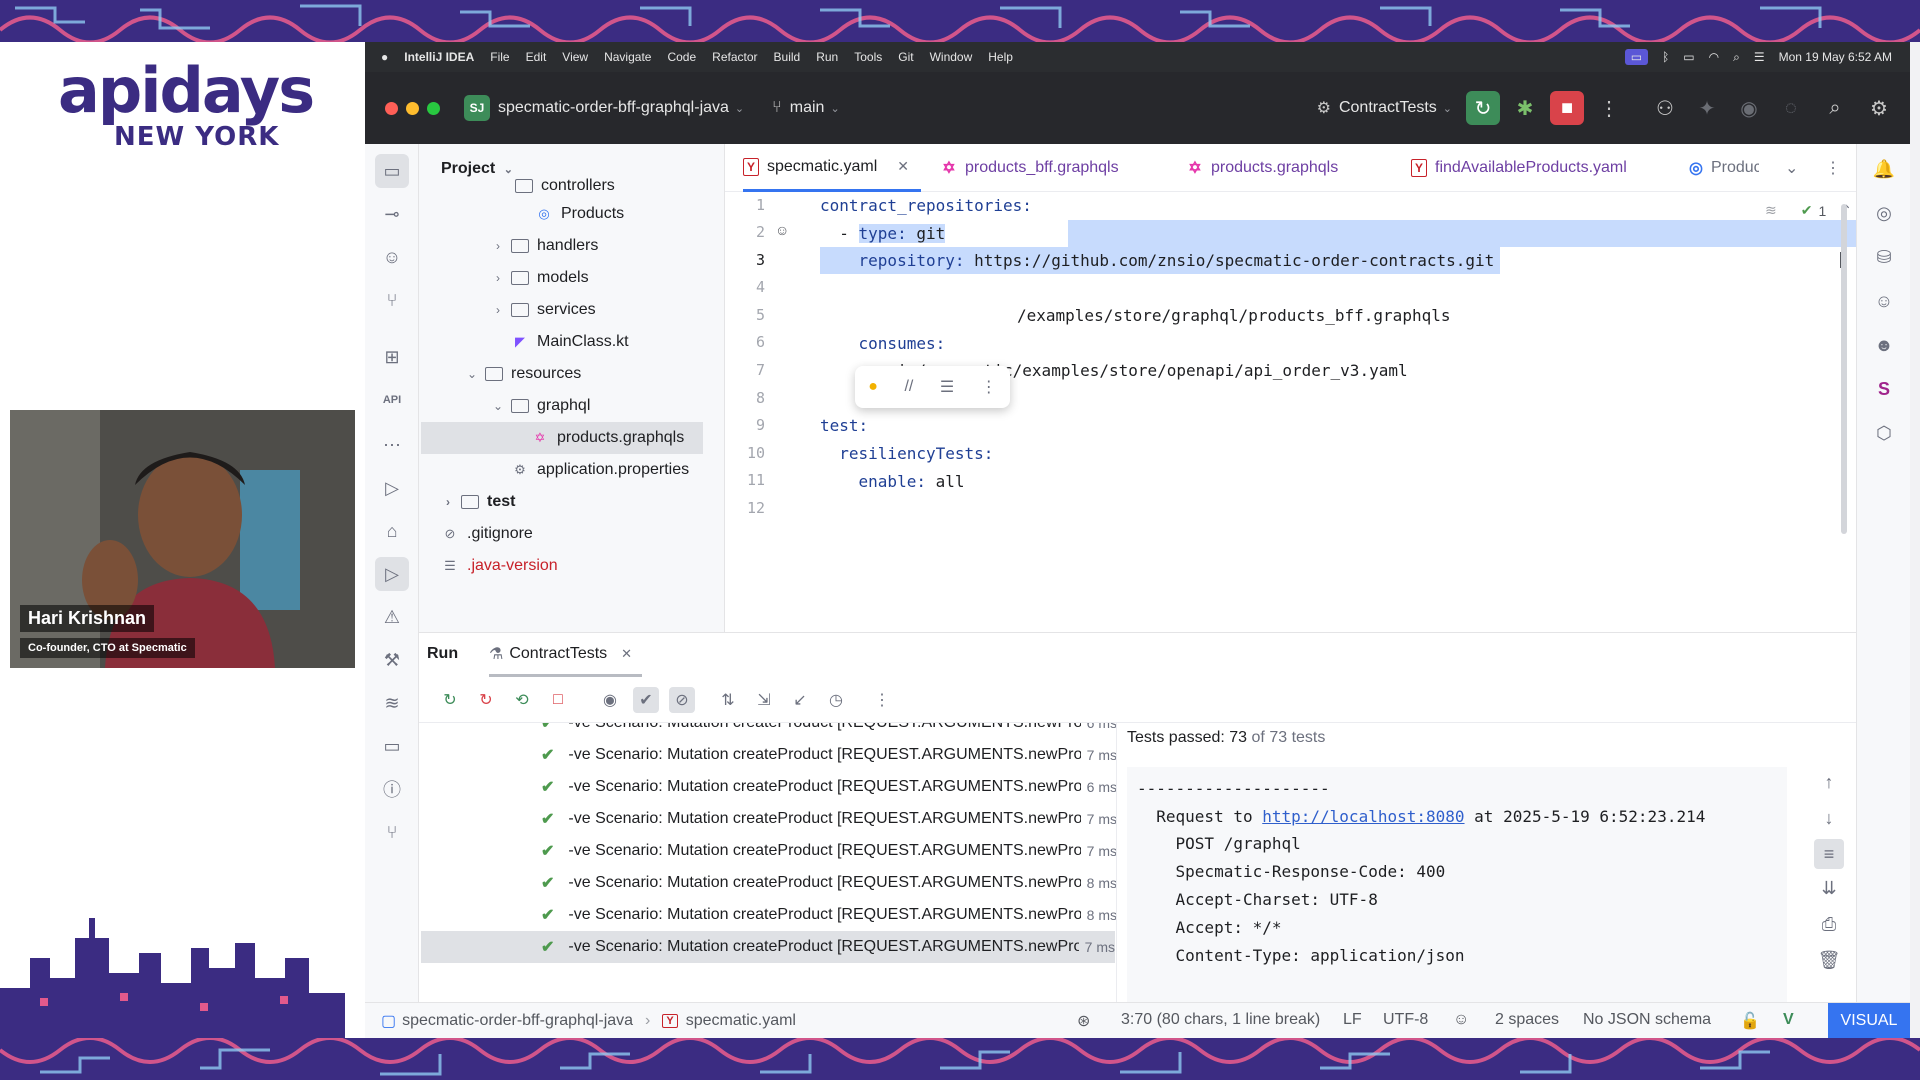 This screenshot has width=1920, height=1080. What do you see at coordinates (486, 700) in the screenshot?
I see `rerun-failed-icon: ↻` at bounding box center [486, 700].